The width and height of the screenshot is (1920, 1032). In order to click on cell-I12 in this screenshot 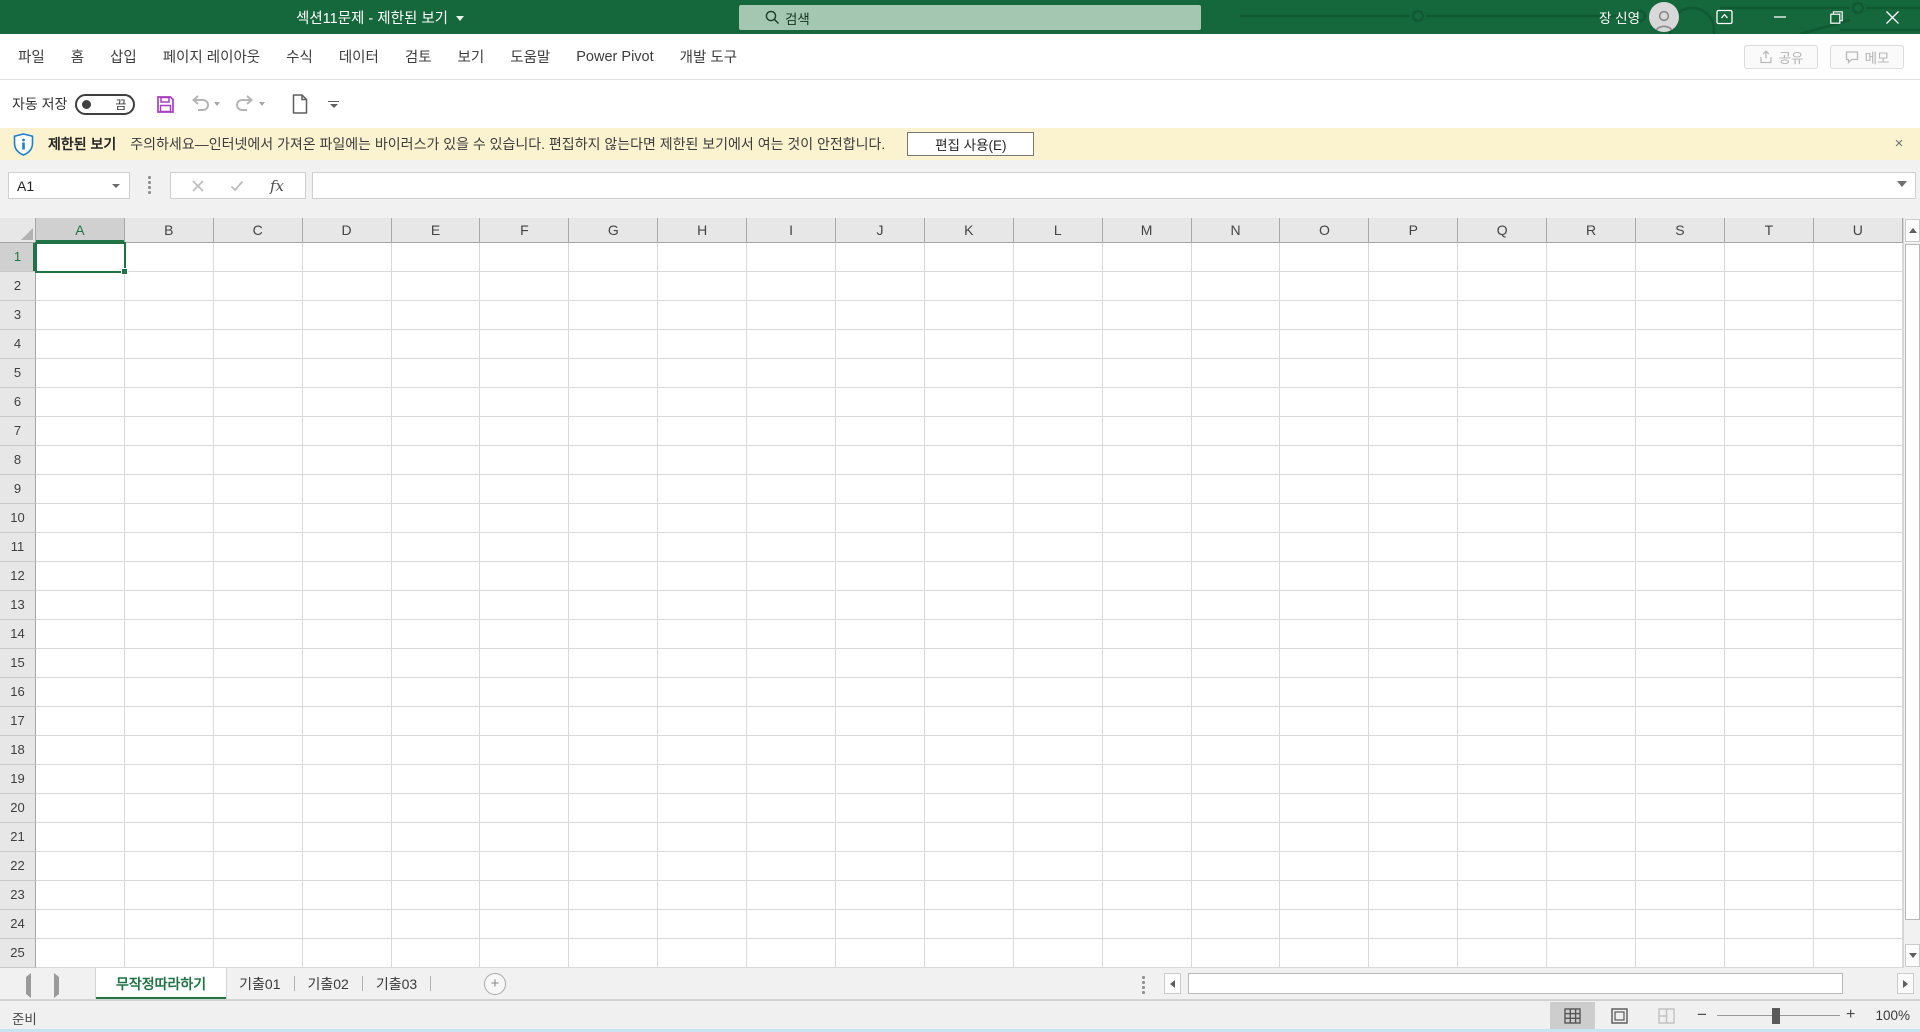, I will do `click(792, 576)`.